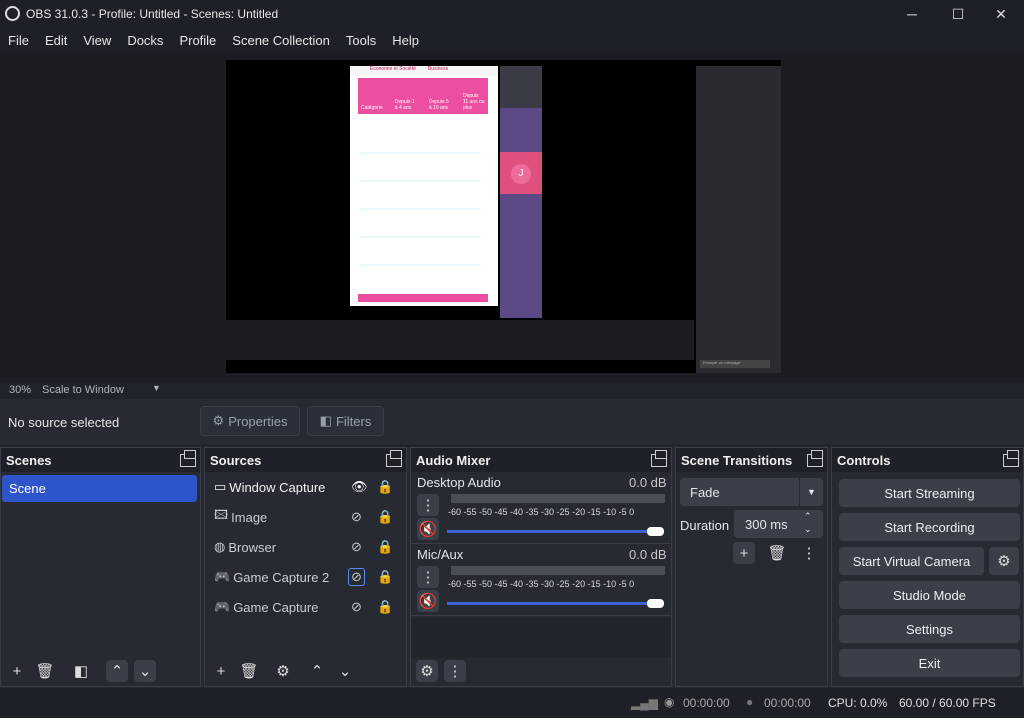 The width and height of the screenshot is (1024, 718). Describe the element at coordinates (473, 102) in the screenshot. I see `captured-header: Depuis 11 ans ou plus` at that location.